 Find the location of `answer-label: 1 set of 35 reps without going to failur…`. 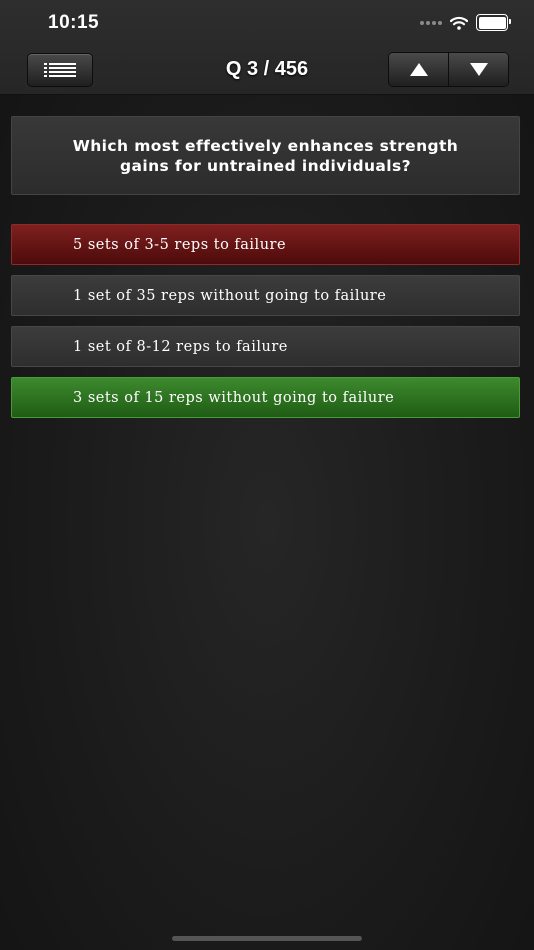

answer-label: 1 set of 35 reps without going to failur… is located at coordinates (230, 295).